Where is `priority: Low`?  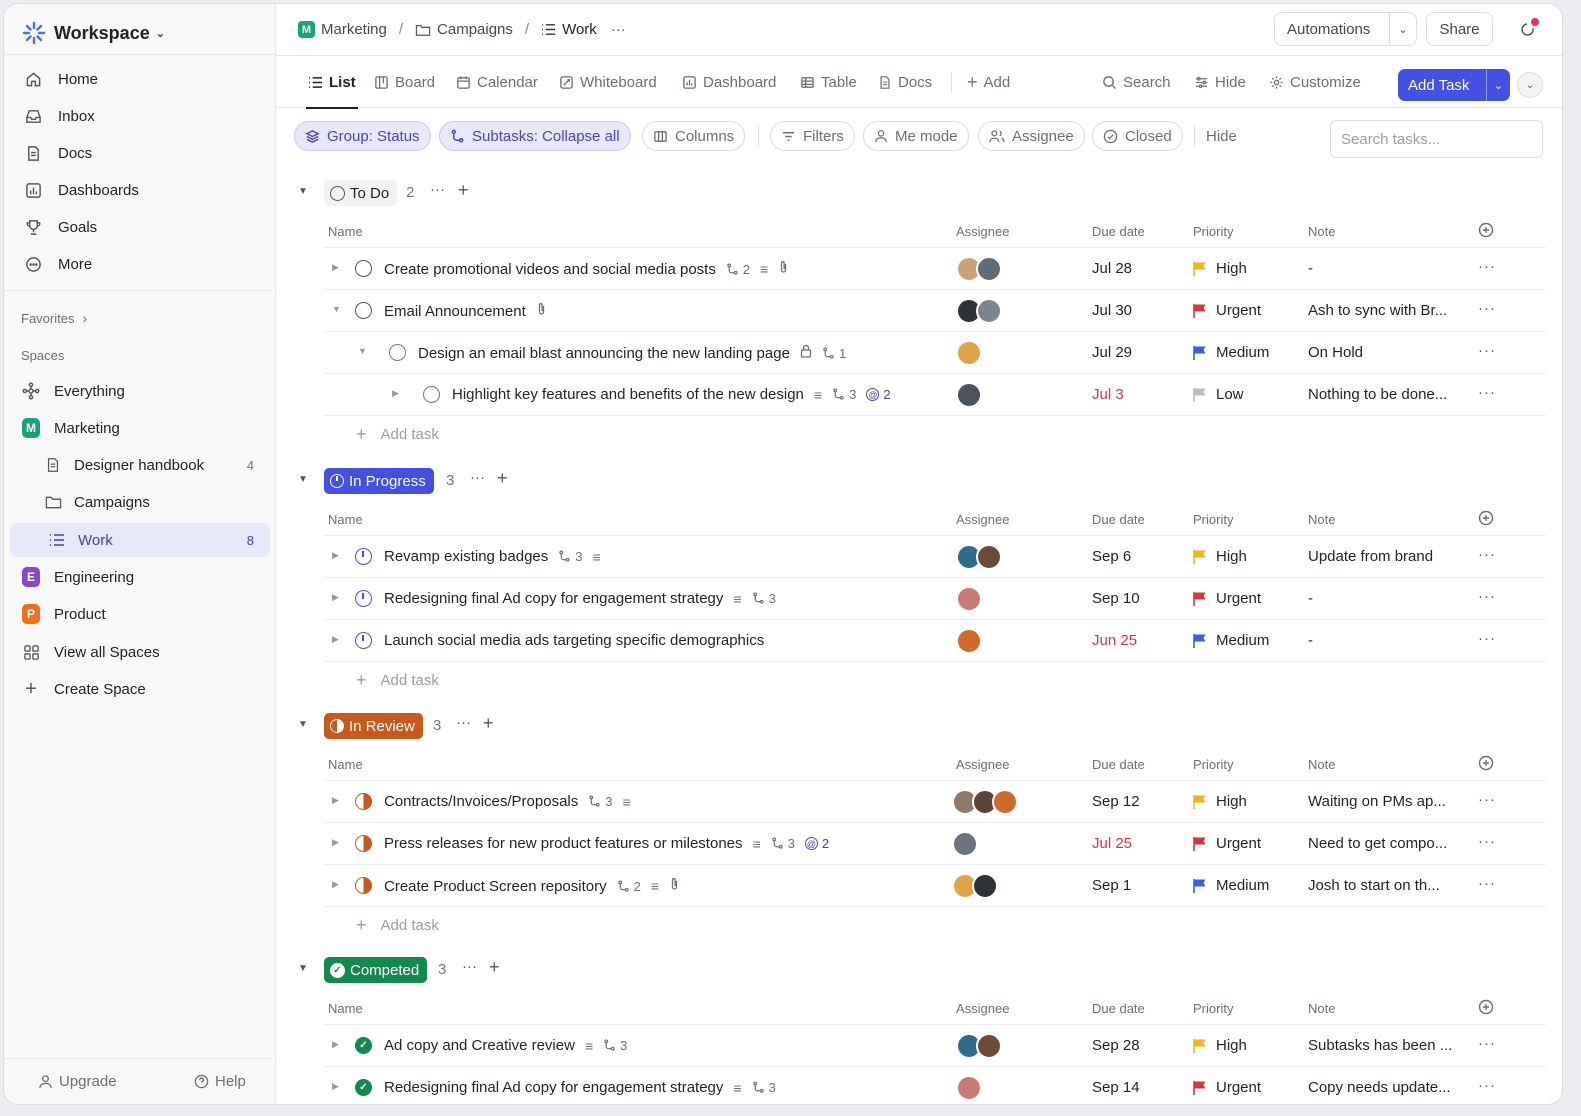 priority: Low is located at coordinates (1218, 394).